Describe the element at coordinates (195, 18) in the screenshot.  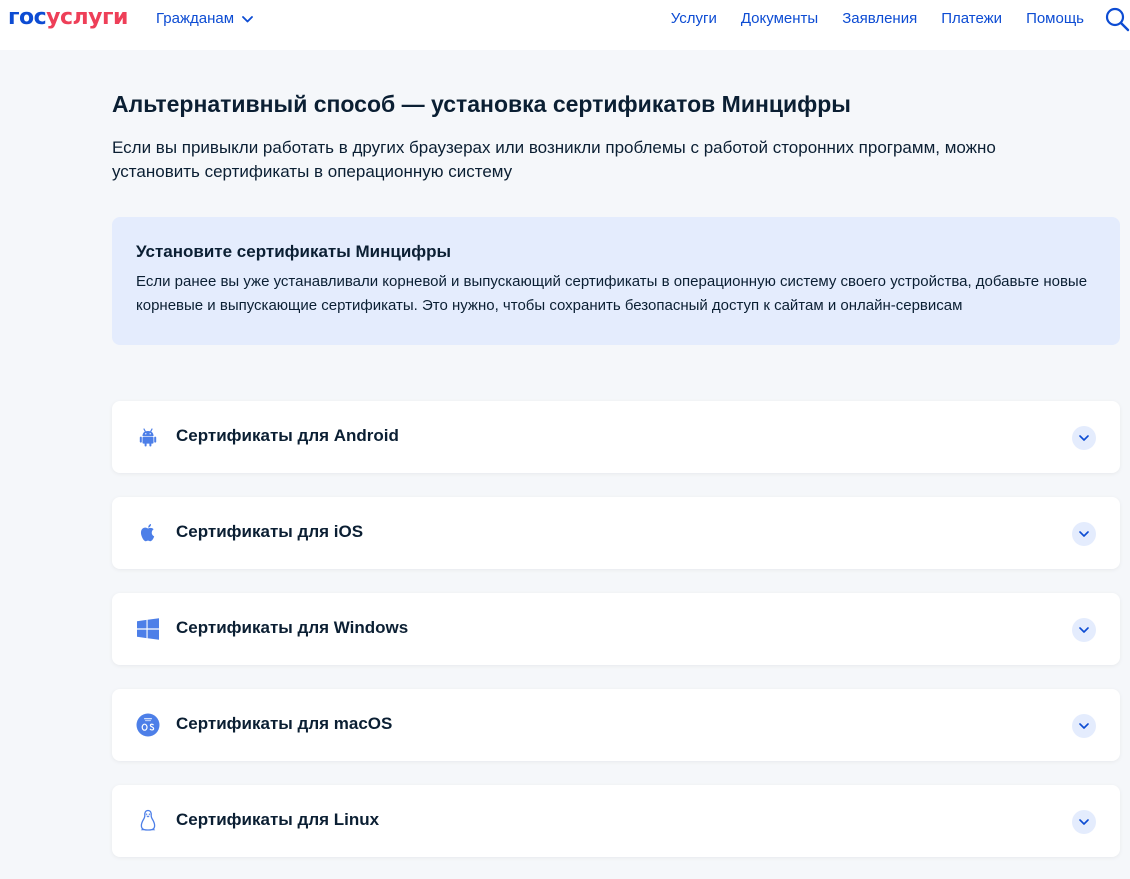
I see `citizens-label: Гражданам` at that location.